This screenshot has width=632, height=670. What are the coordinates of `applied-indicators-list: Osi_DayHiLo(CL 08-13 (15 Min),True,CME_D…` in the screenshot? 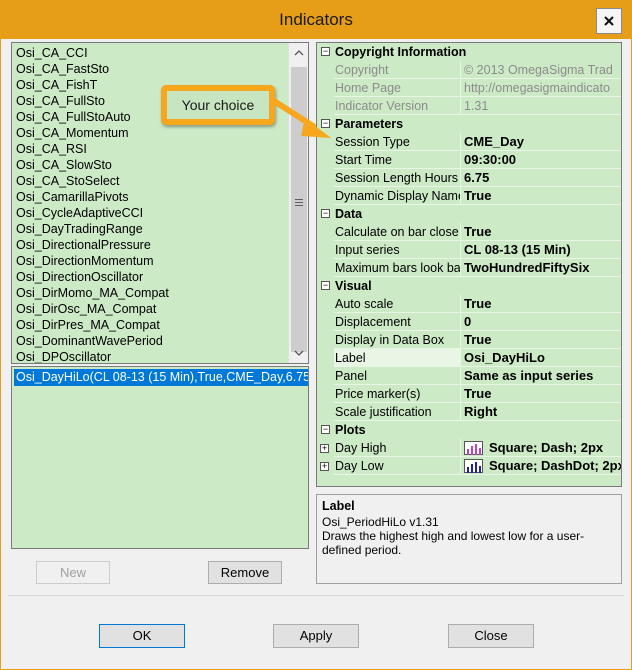 It's located at (160, 457).